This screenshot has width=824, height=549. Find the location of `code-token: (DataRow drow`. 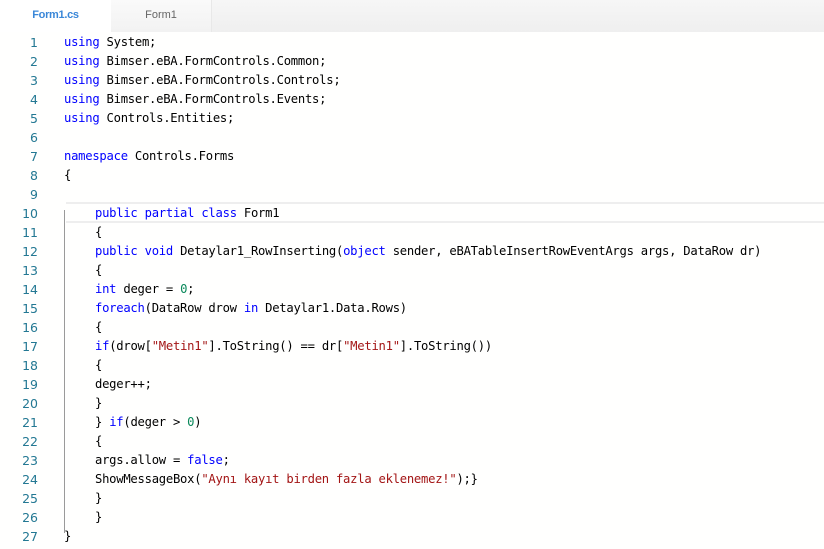

code-token: (DataRow drow is located at coordinates (194, 308).